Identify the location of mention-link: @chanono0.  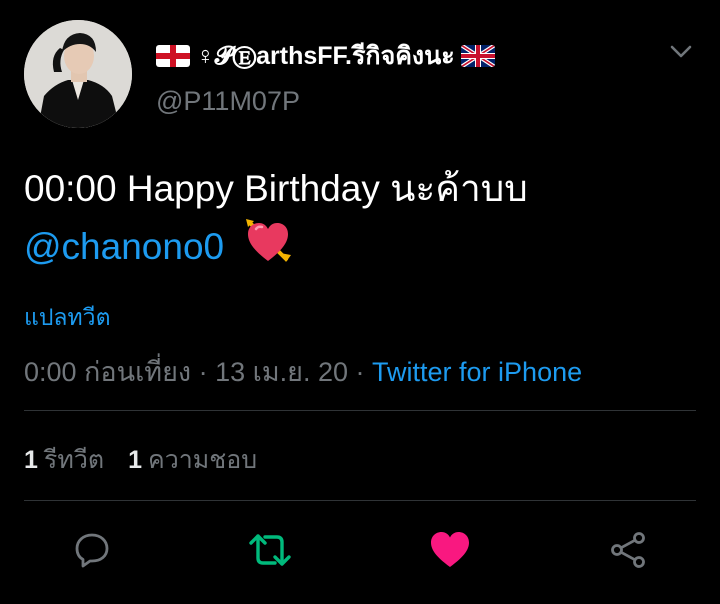
(124, 246).